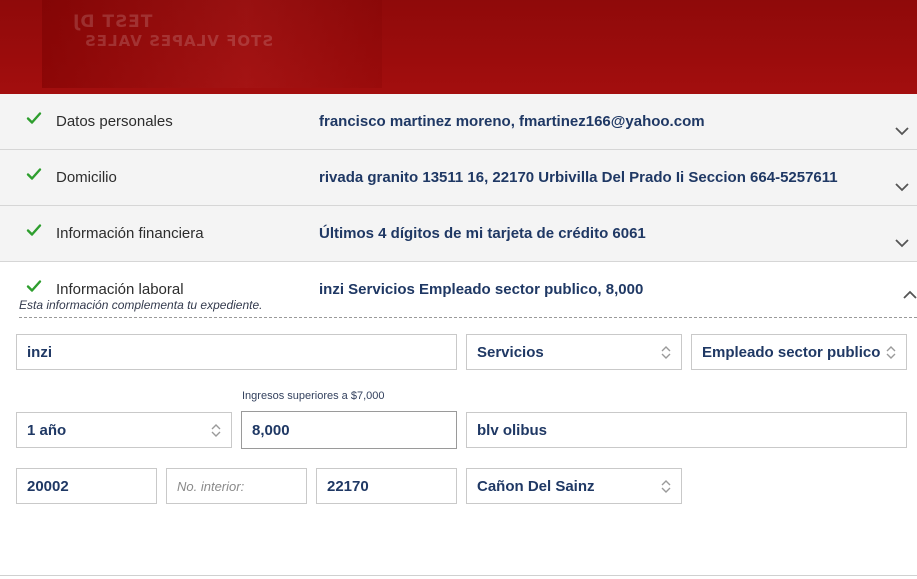  What do you see at coordinates (236, 352) in the screenshot?
I see `company-input: inzi` at bounding box center [236, 352].